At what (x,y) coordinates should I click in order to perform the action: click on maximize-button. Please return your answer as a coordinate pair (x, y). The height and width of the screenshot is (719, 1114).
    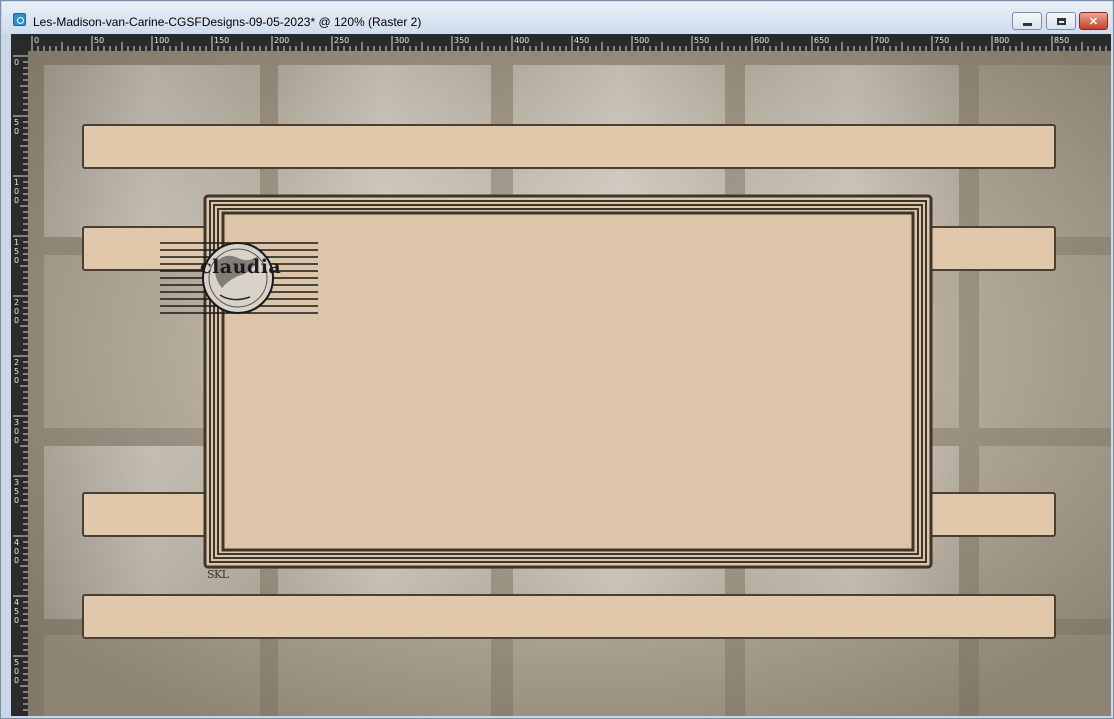
    Looking at the image, I should click on (1061, 21).